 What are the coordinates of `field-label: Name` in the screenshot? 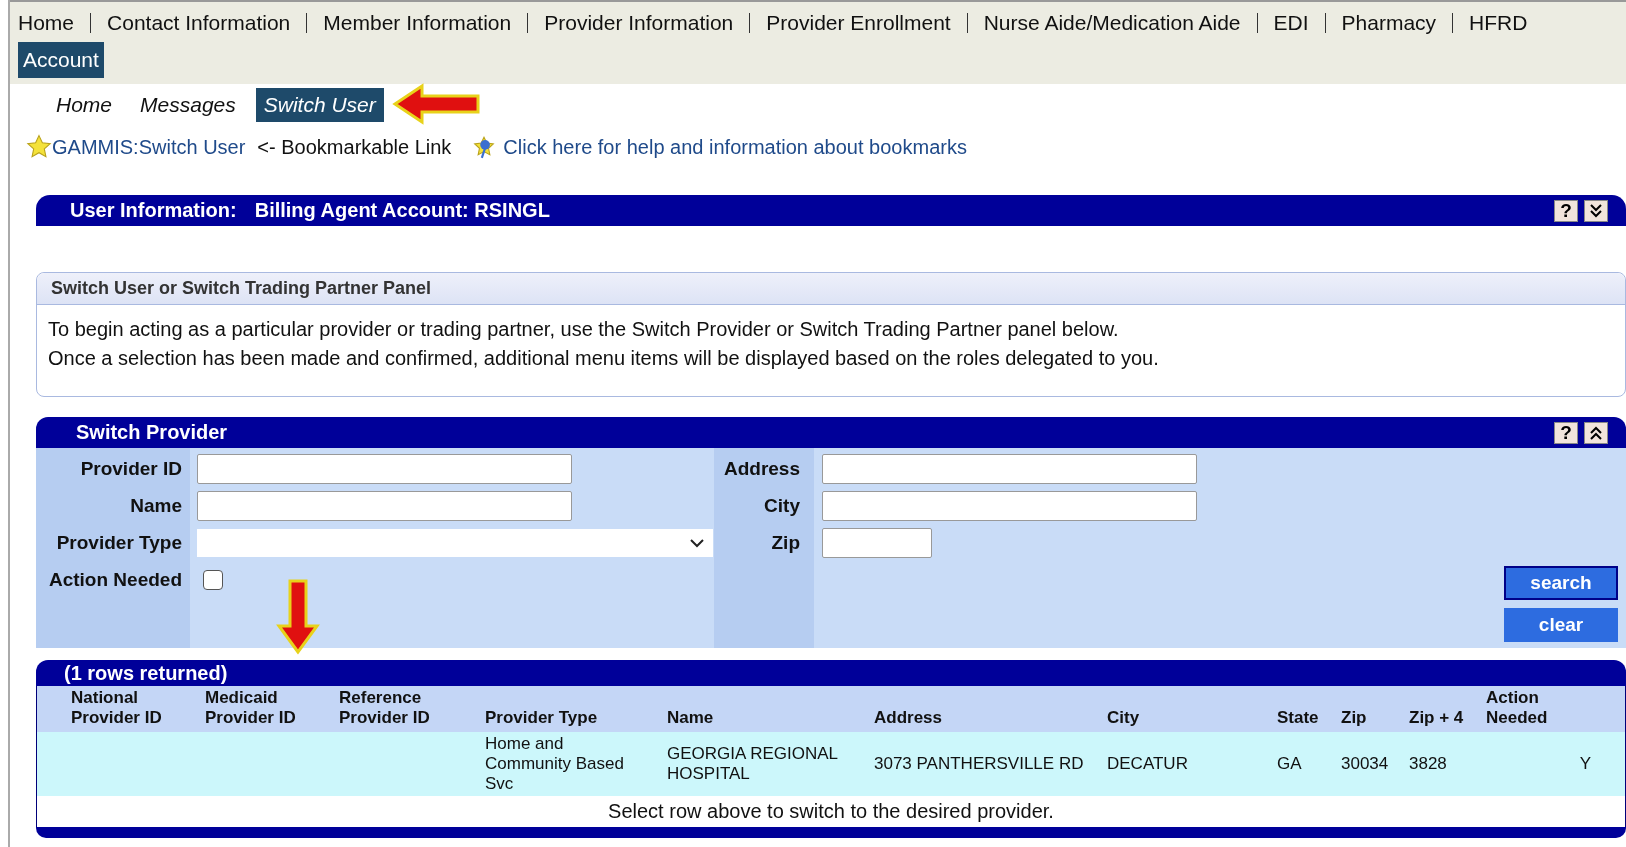 It's located at (156, 505).